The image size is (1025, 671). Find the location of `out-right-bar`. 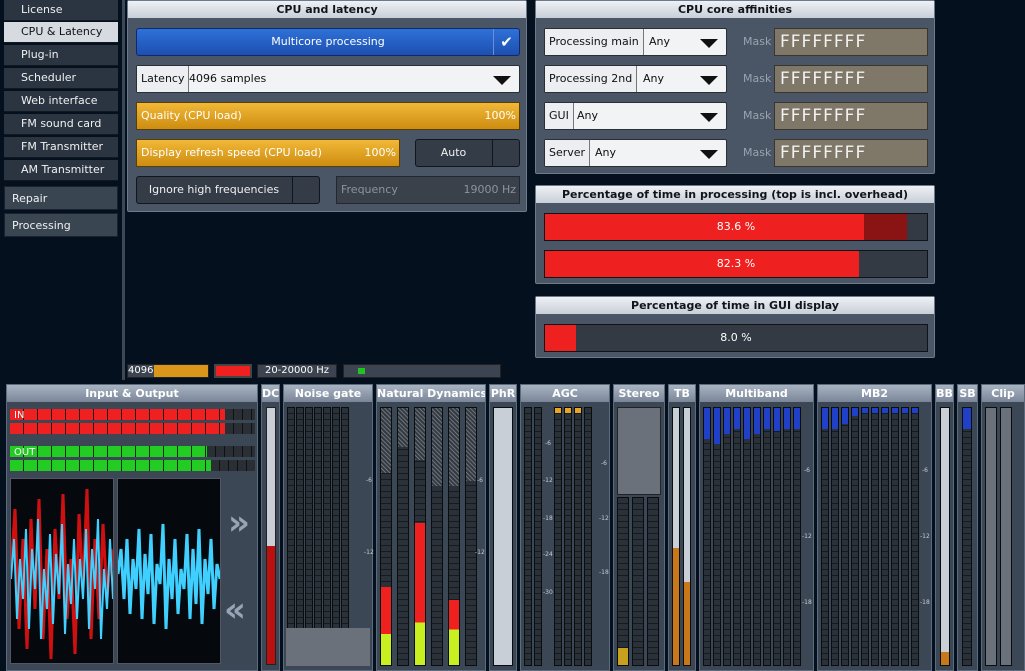

out-right-bar is located at coordinates (132, 465).